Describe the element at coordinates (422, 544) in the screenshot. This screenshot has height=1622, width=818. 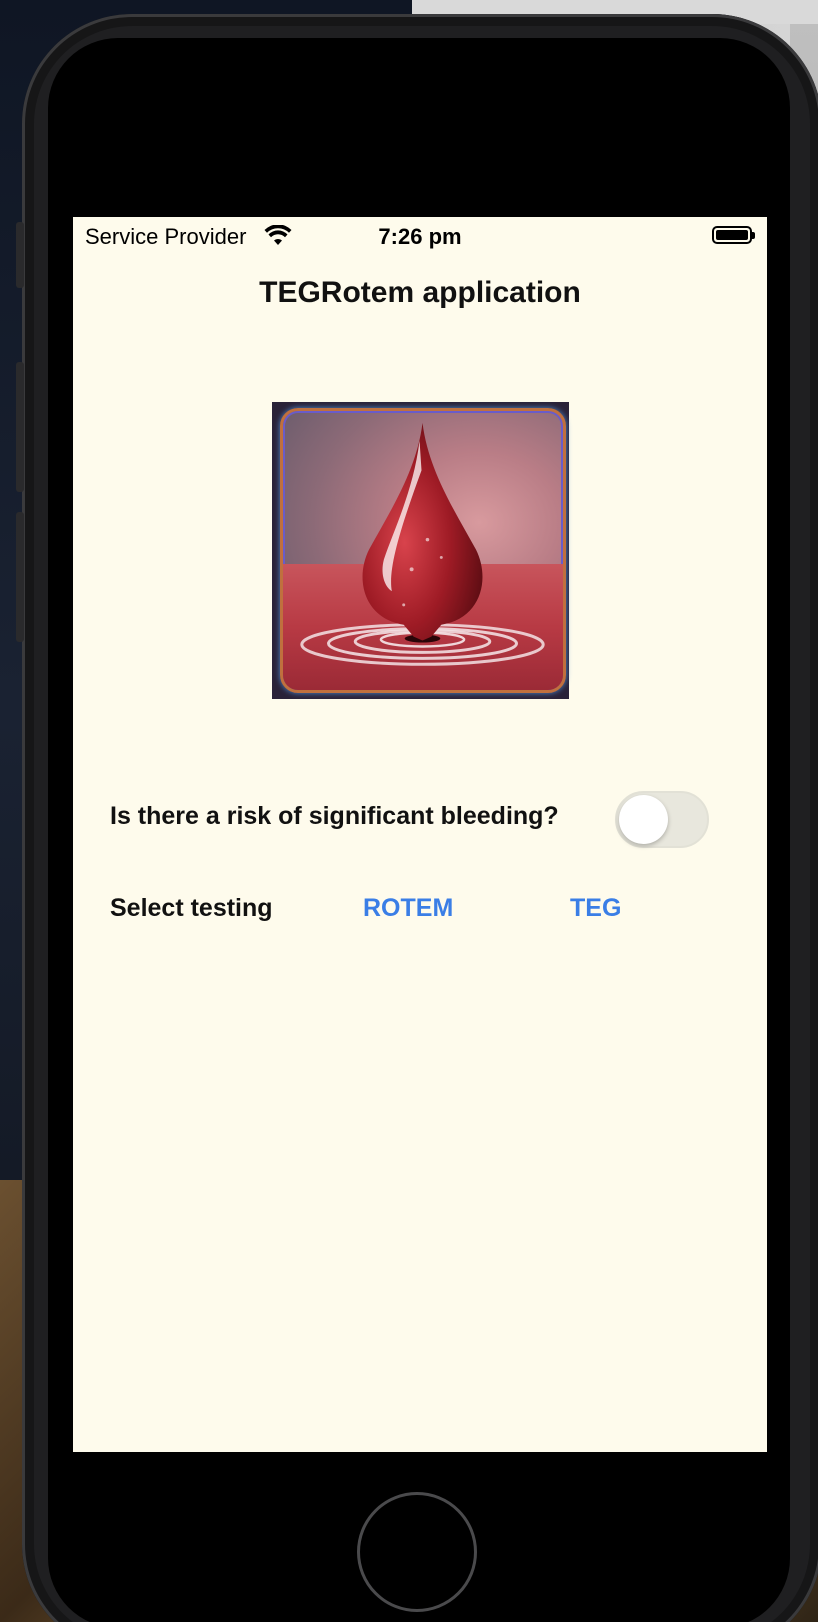
I see `blood-drop-icon` at that location.